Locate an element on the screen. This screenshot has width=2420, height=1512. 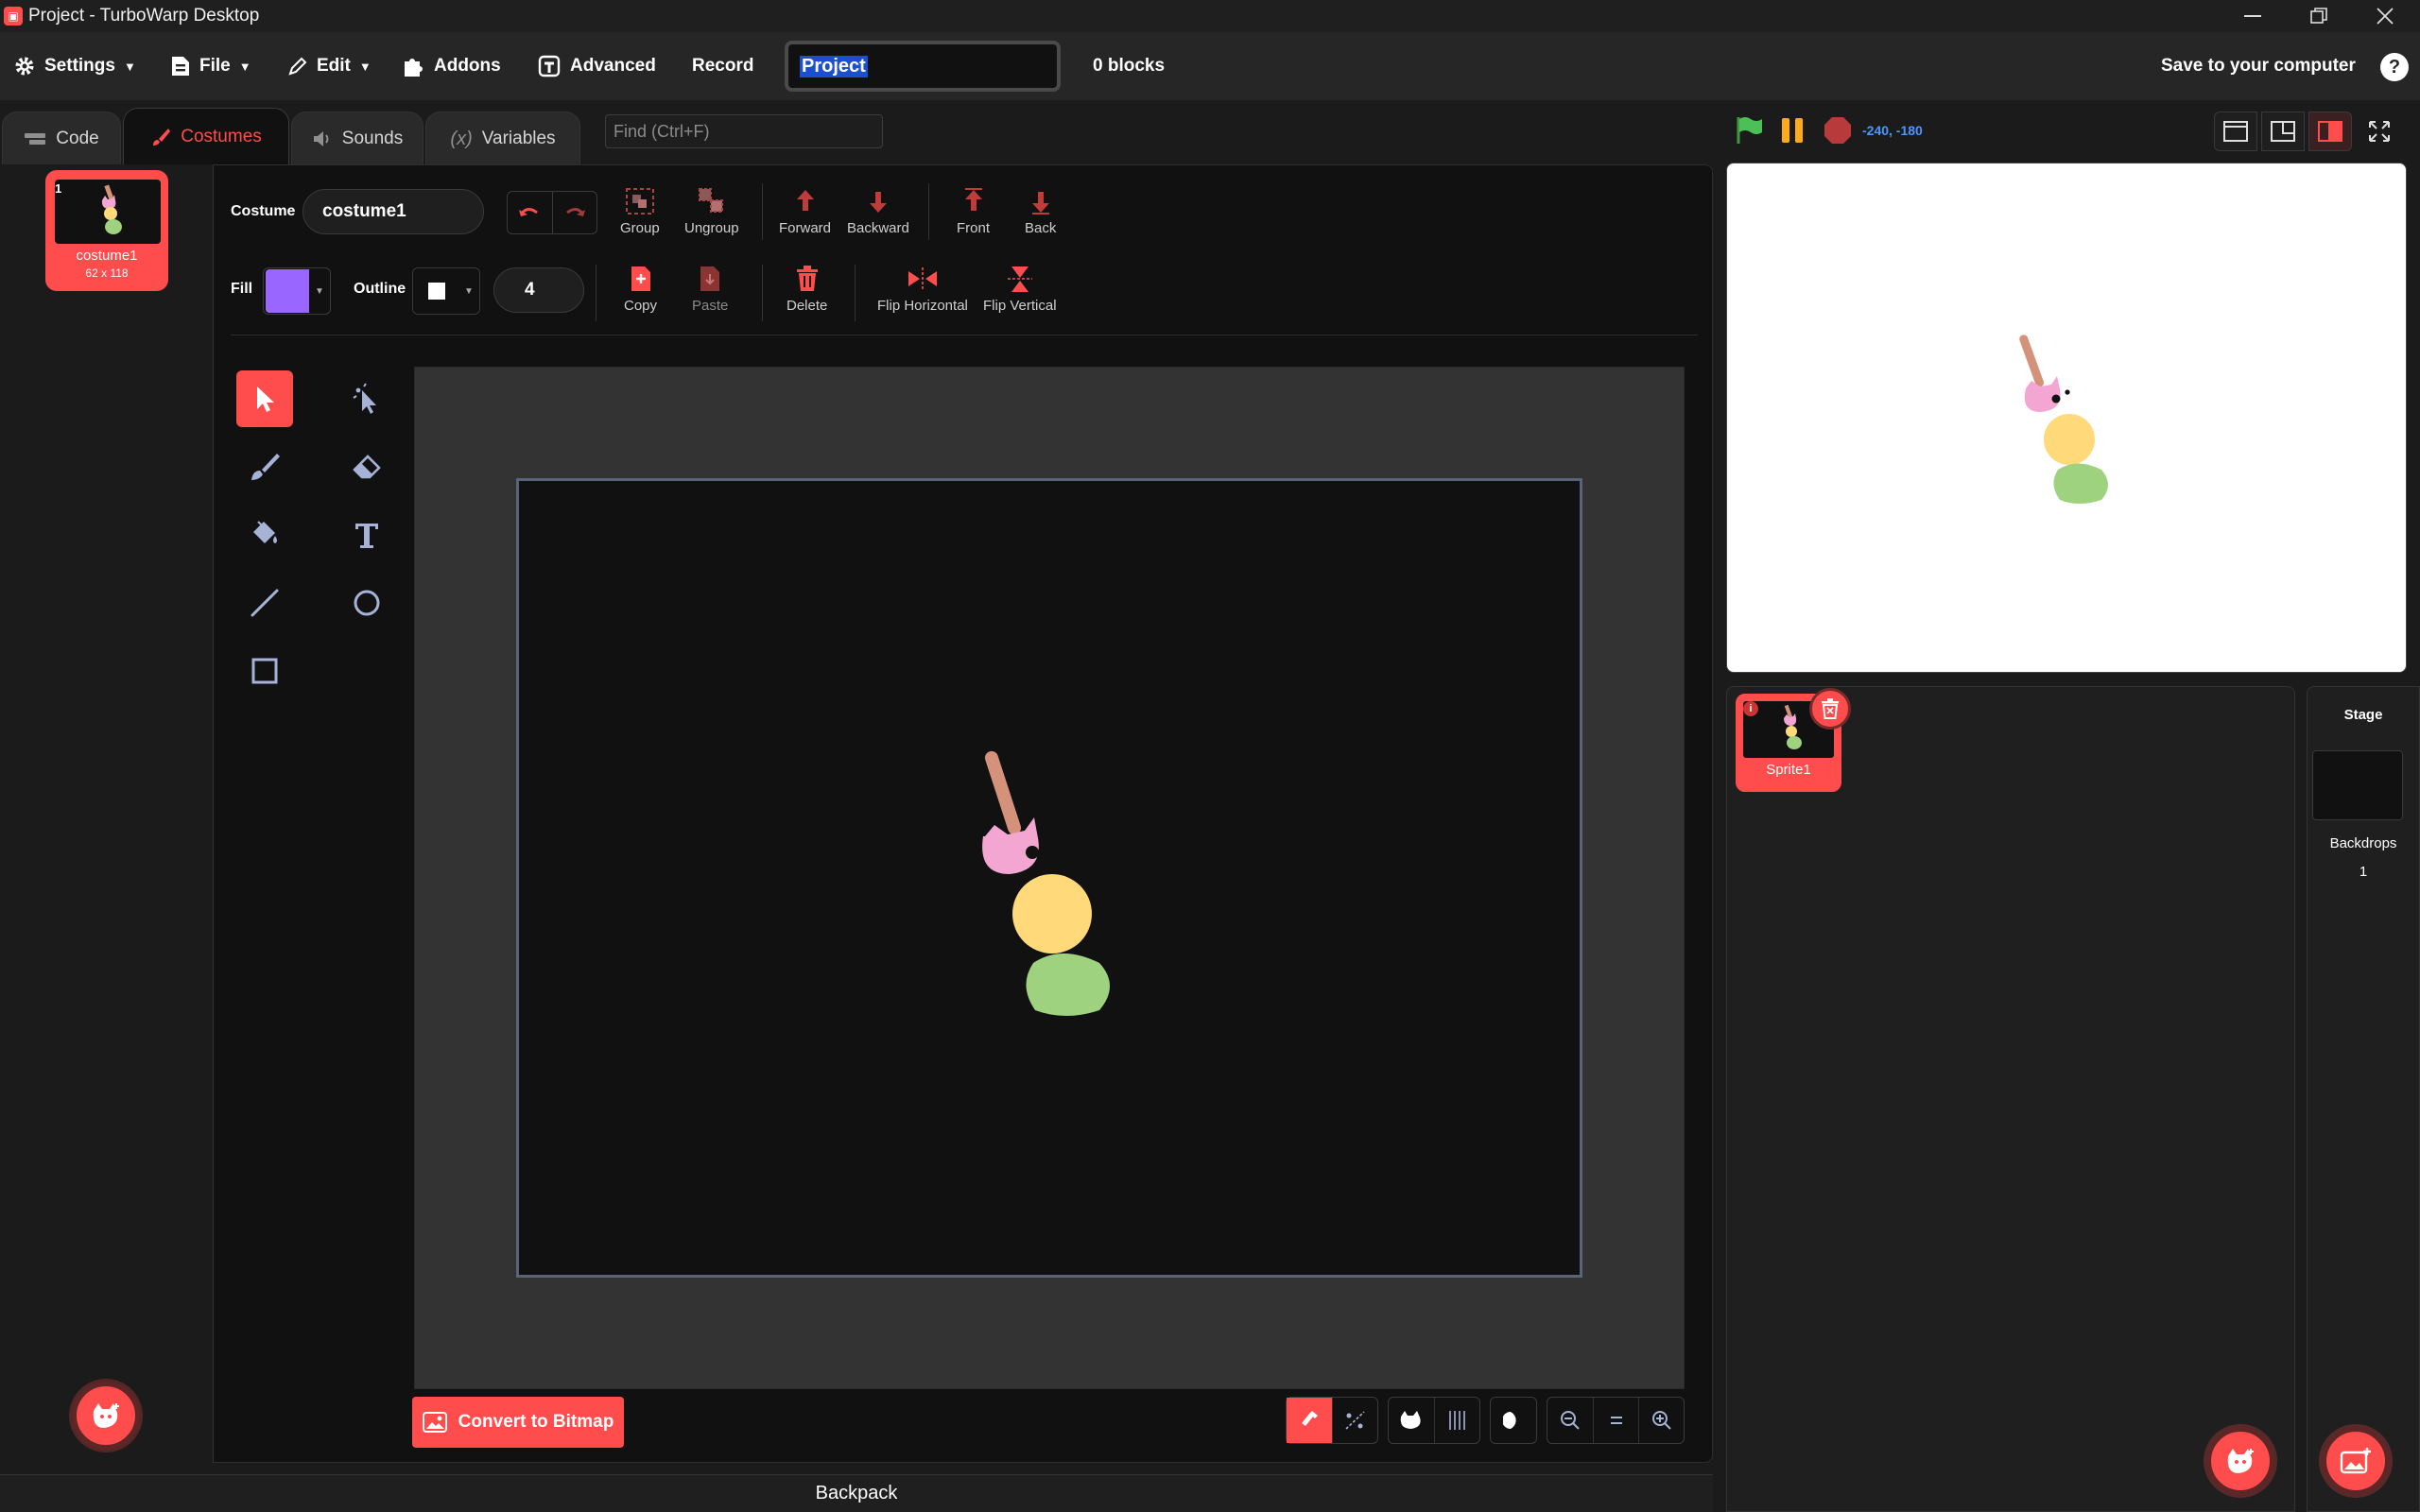
addons-button: Addons is located at coordinates (451, 66).